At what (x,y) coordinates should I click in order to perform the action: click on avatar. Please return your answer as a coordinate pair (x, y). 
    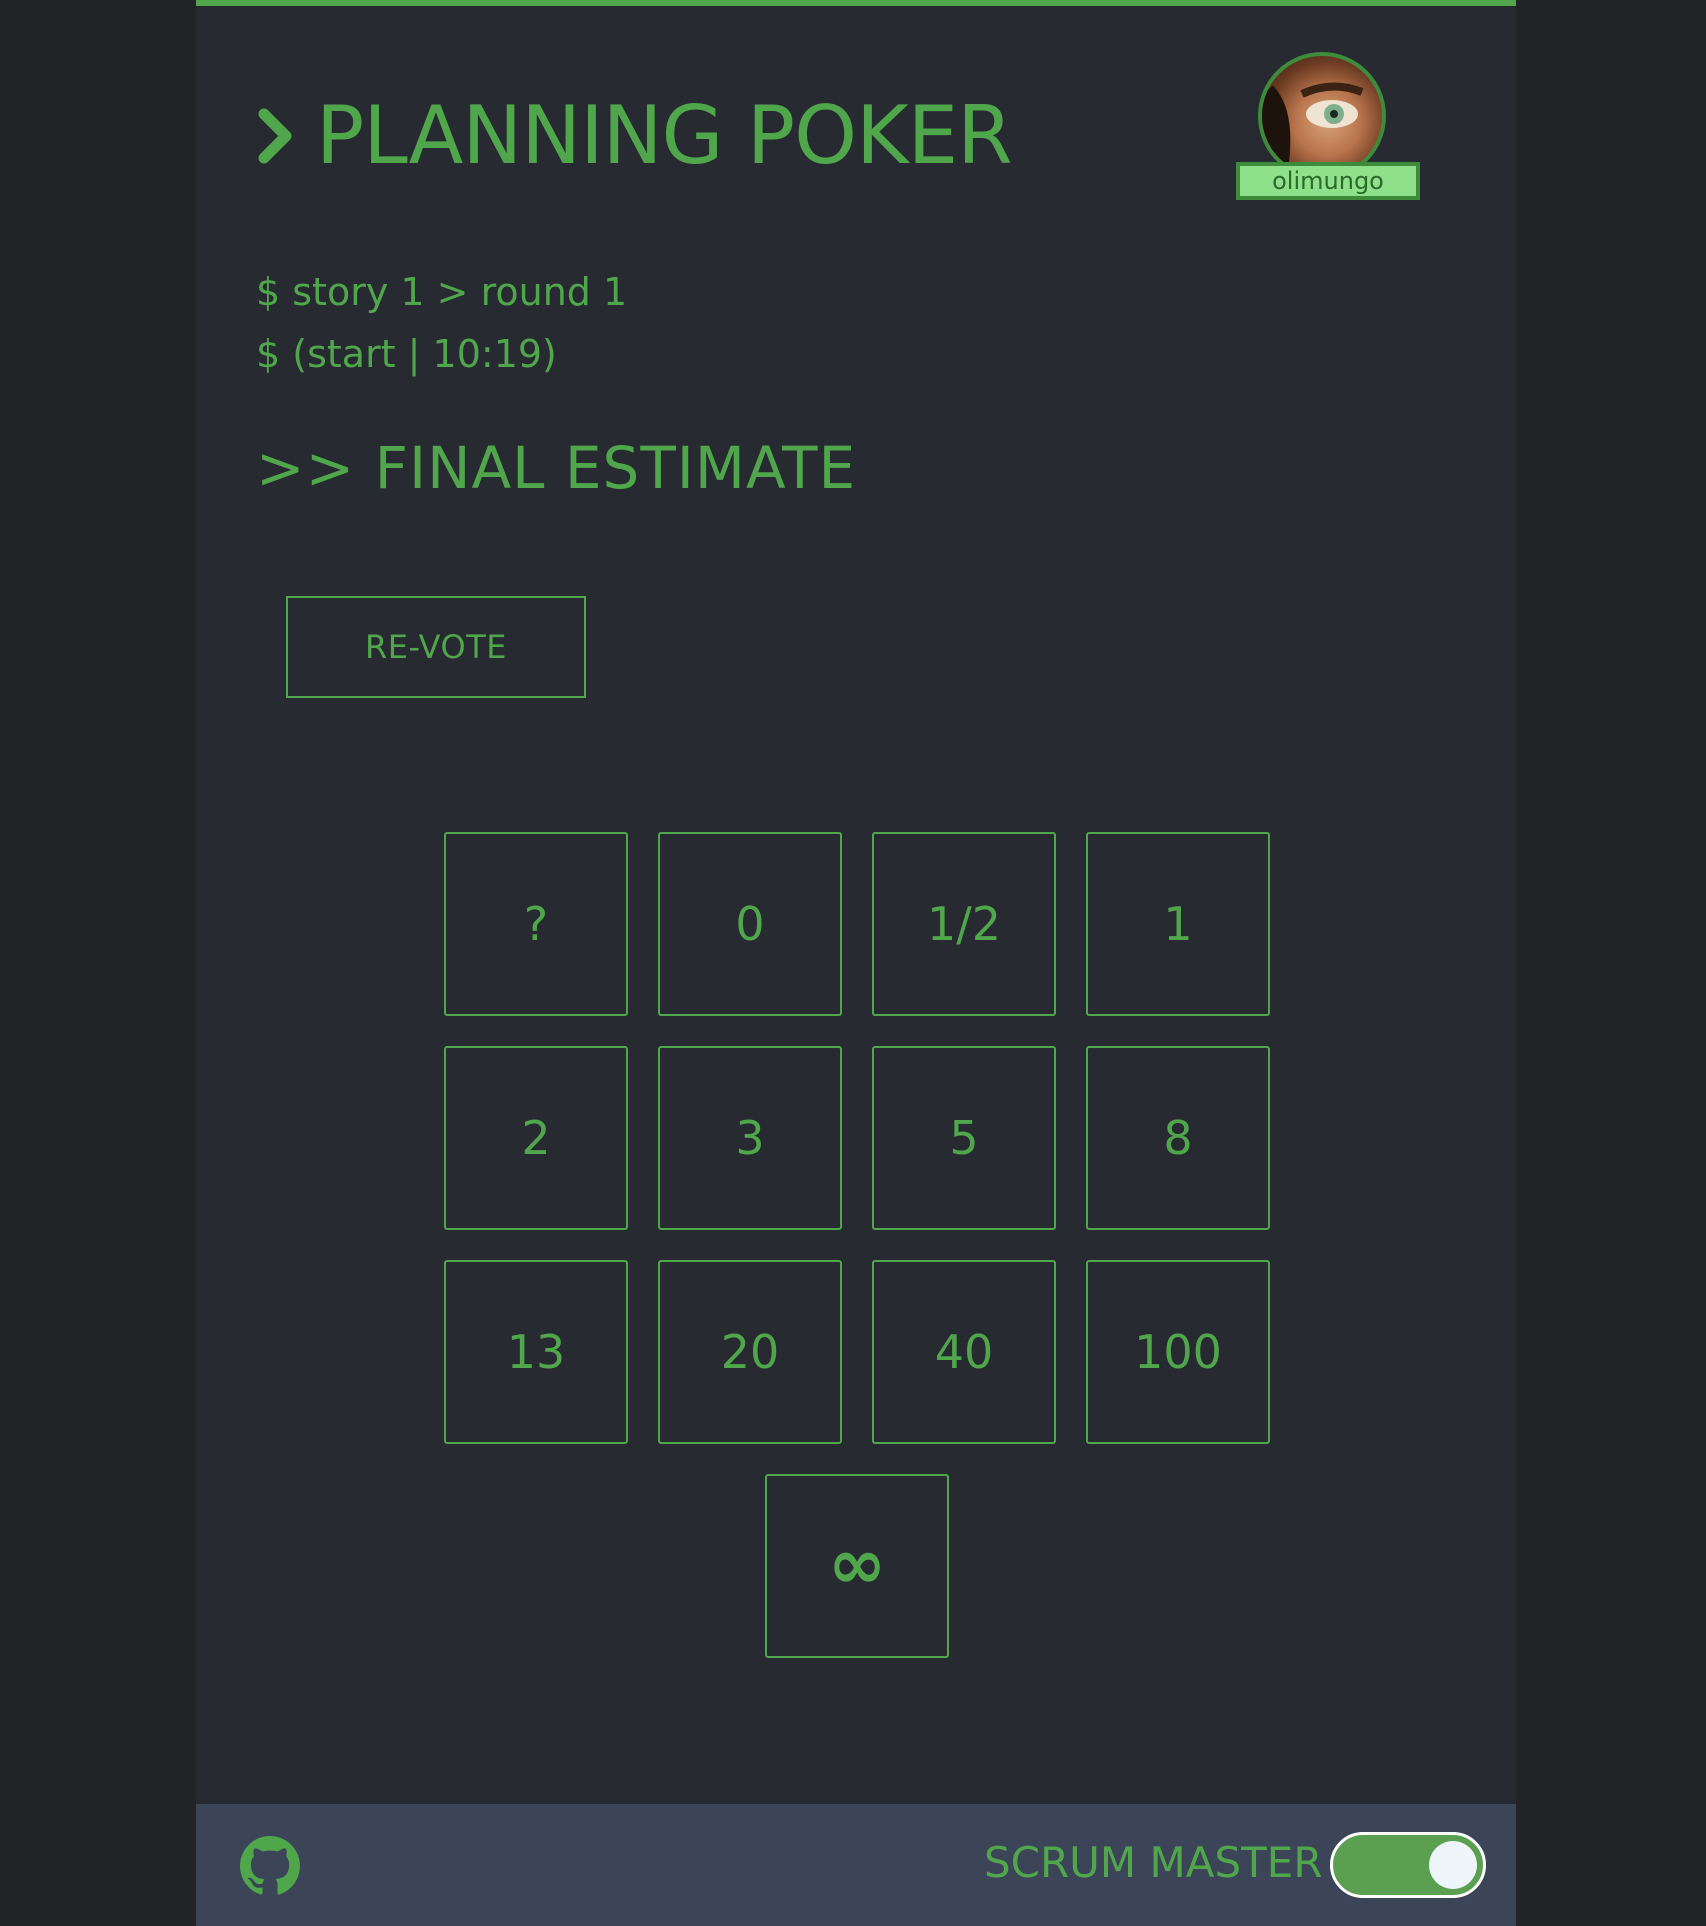
    Looking at the image, I should click on (1322, 116).